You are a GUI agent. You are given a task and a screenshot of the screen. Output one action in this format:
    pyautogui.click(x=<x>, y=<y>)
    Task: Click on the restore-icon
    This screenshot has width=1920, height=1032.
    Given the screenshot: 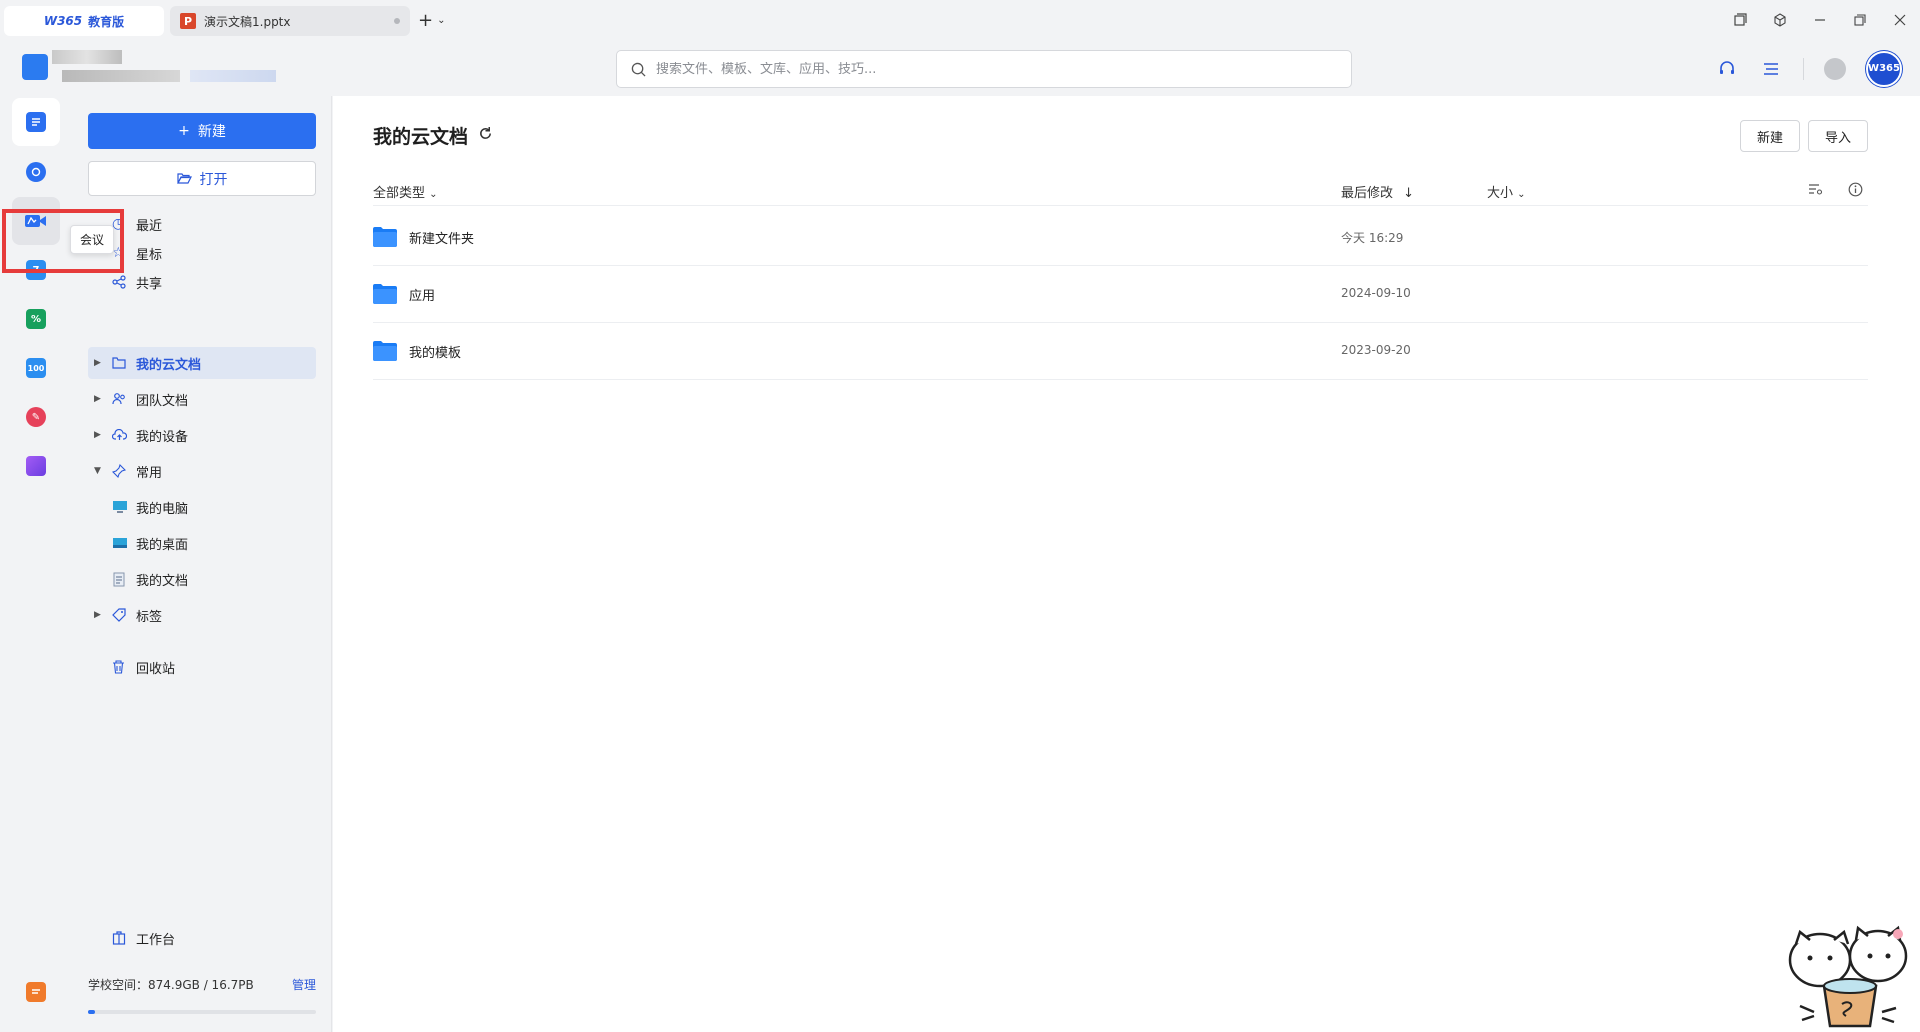 What is the action you would take?
    pyautogui.click(x=1860, y=20)
    